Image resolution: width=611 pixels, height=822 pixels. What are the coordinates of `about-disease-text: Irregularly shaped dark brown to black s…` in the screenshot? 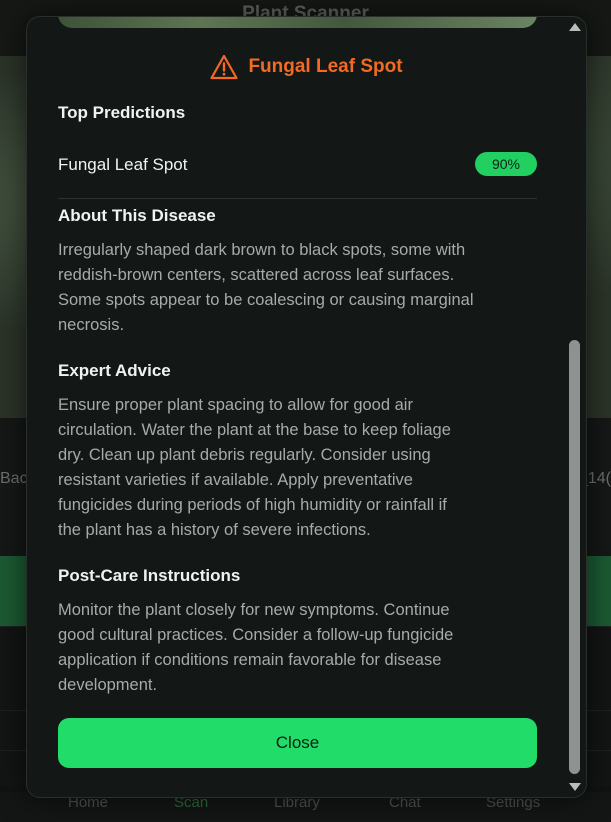 It's located at (297, 288).